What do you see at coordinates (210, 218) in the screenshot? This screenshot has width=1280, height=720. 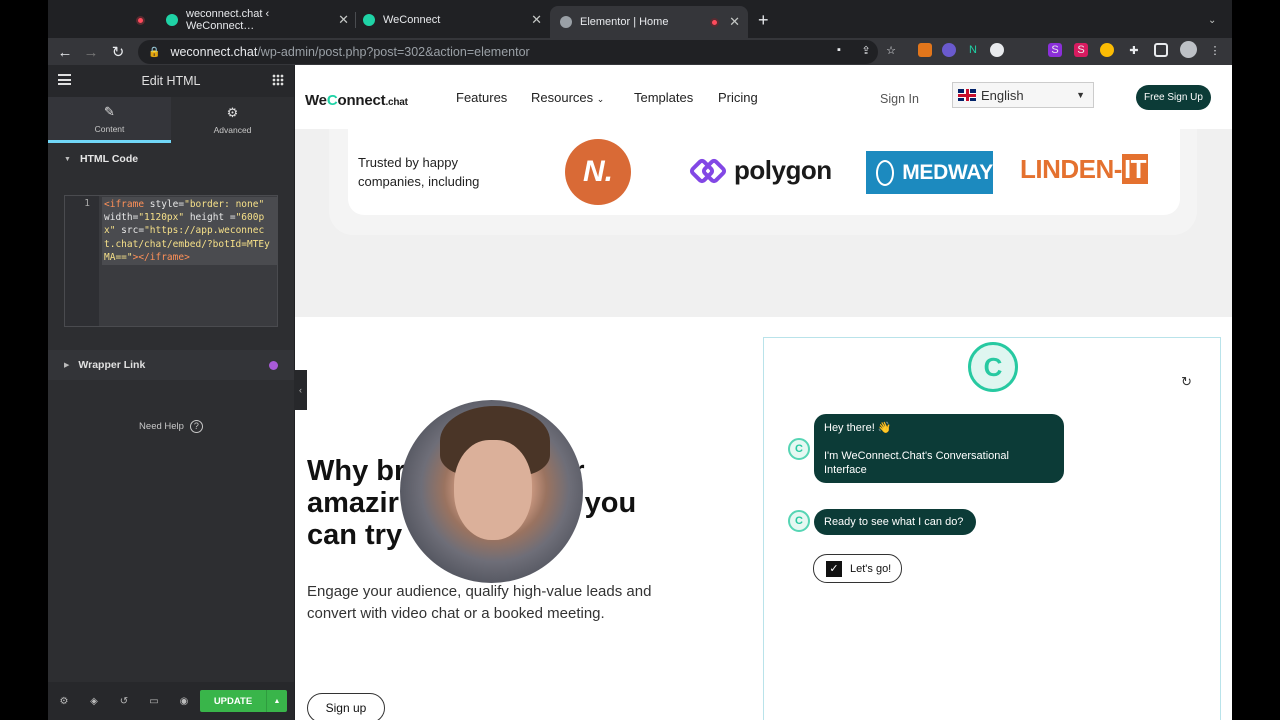 I see `code-token: height =` at bounding box center [210, 218].